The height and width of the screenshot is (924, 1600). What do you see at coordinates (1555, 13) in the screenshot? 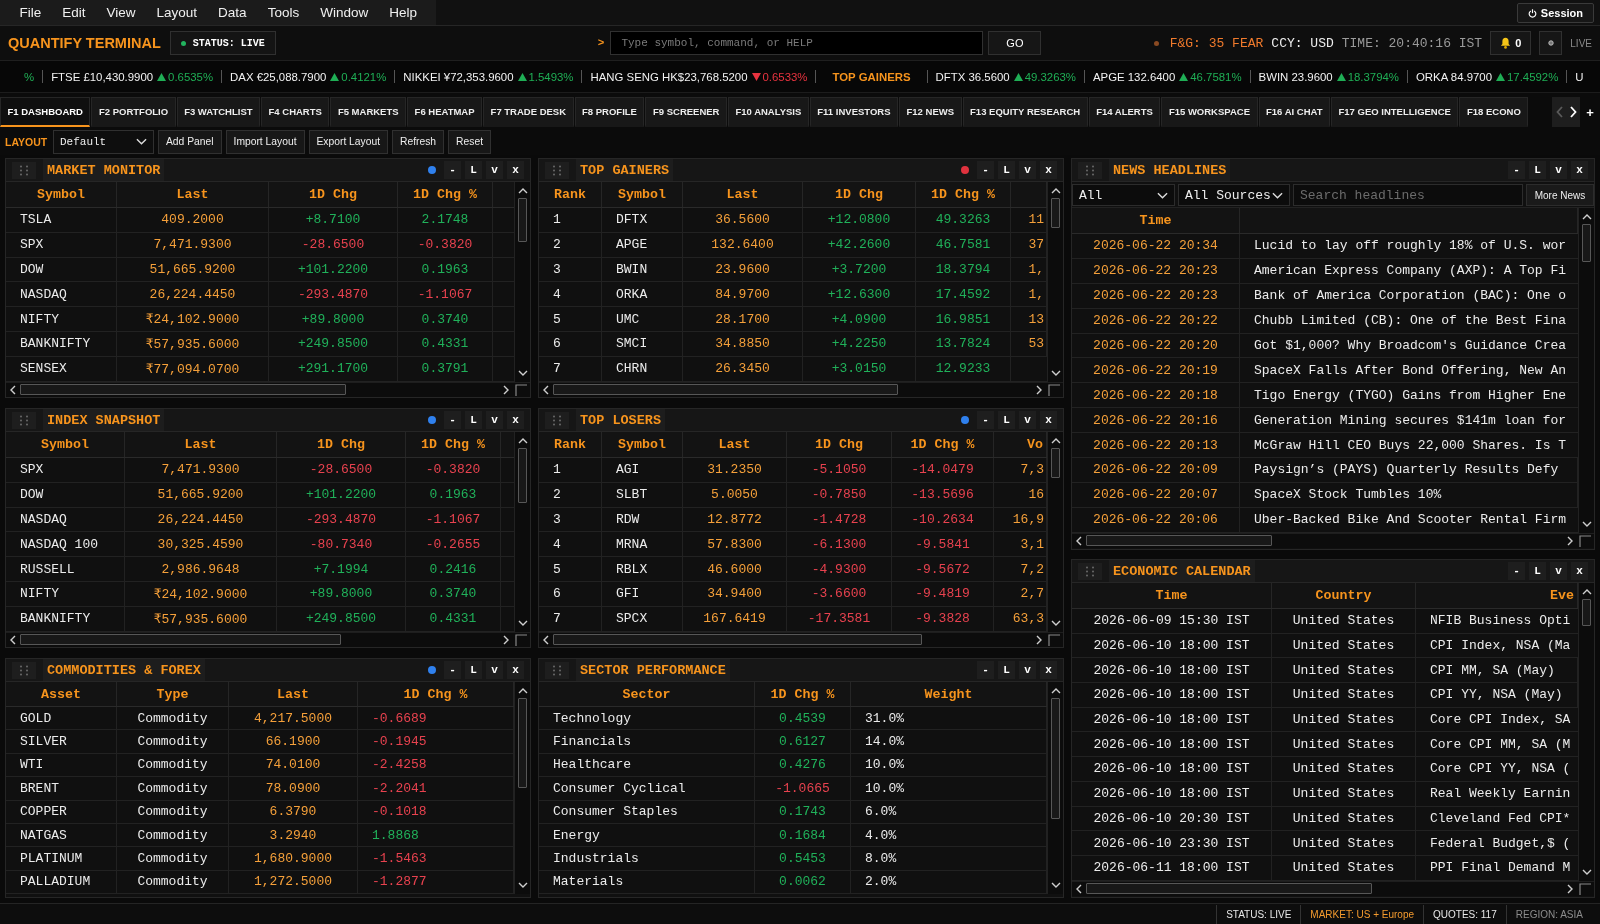
I see `session-button: Session` at bounding box center [1555, 13].